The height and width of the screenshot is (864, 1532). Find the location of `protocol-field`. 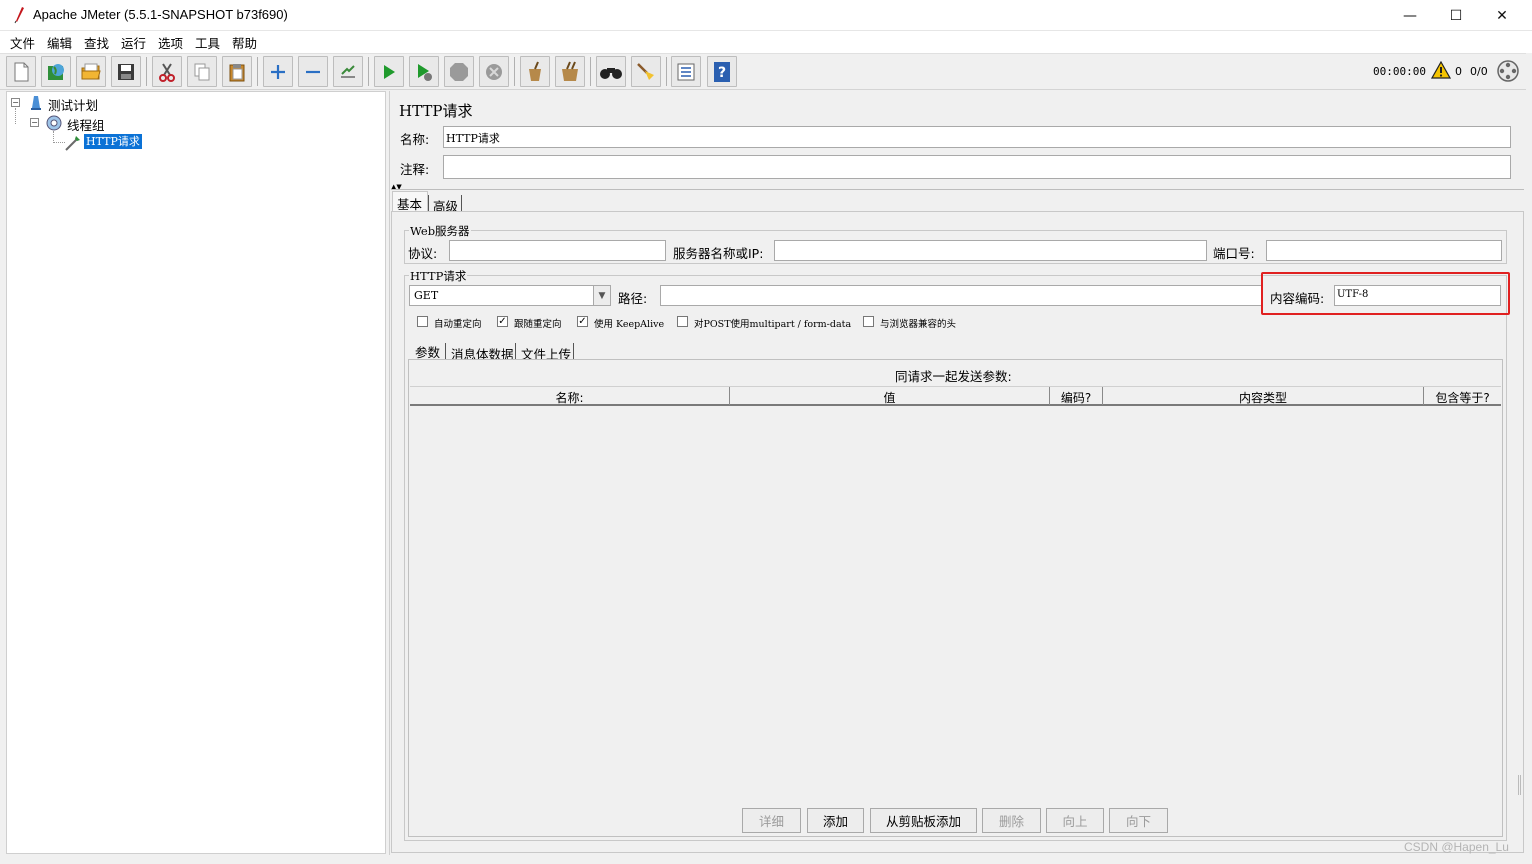

protocol-field is located at coordinates (557, 250).